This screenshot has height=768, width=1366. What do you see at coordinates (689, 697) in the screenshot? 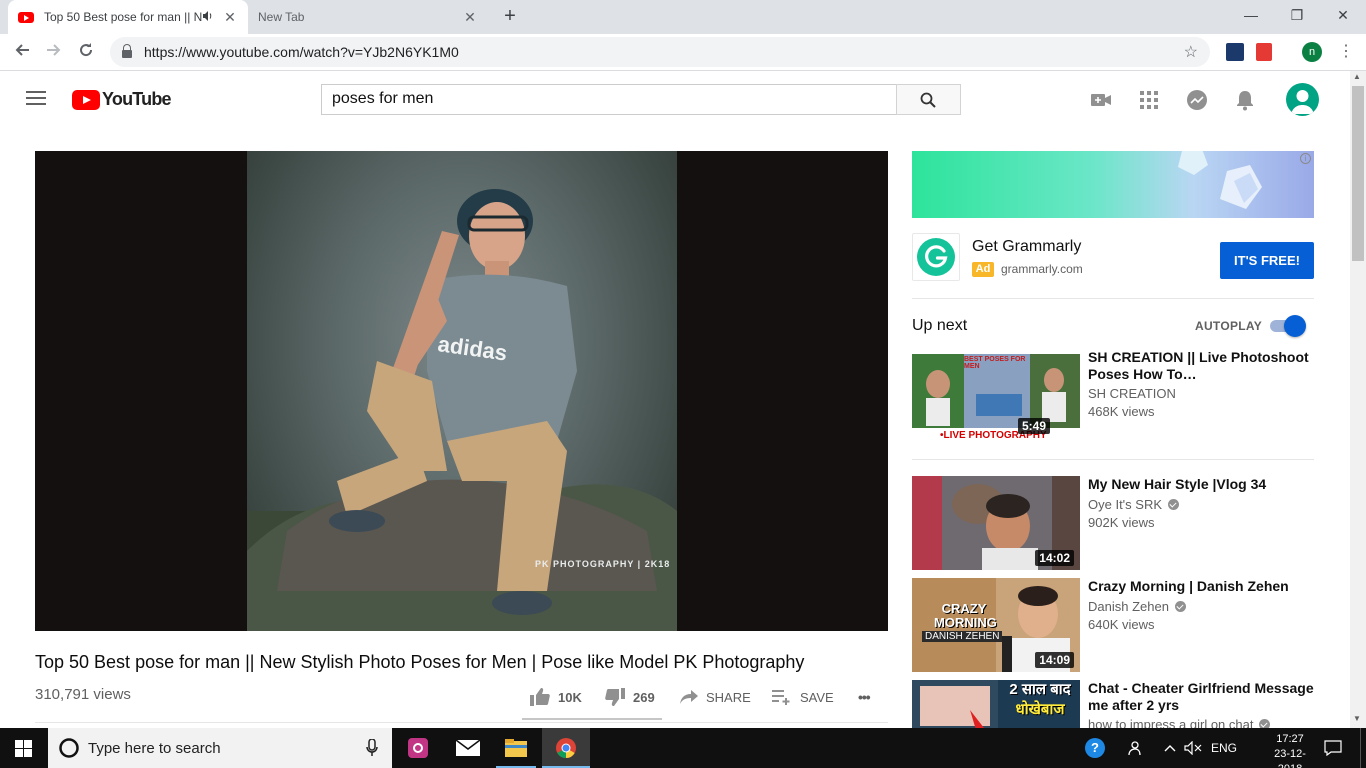
I see `share-arrow-icon` at bounding box center [689, 697].